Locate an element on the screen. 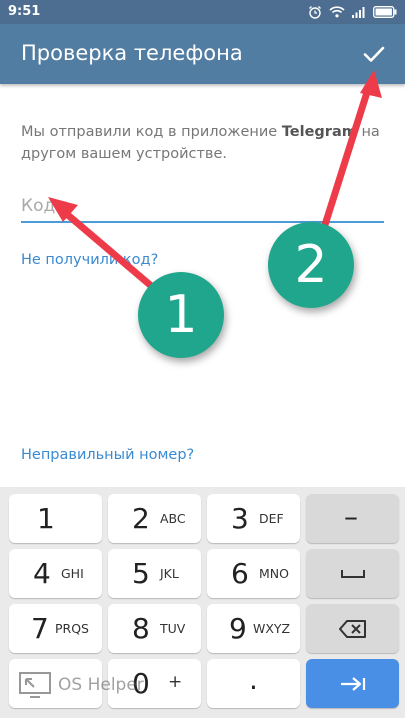  status-time: 9:51 is located at coordinates (24, 11).